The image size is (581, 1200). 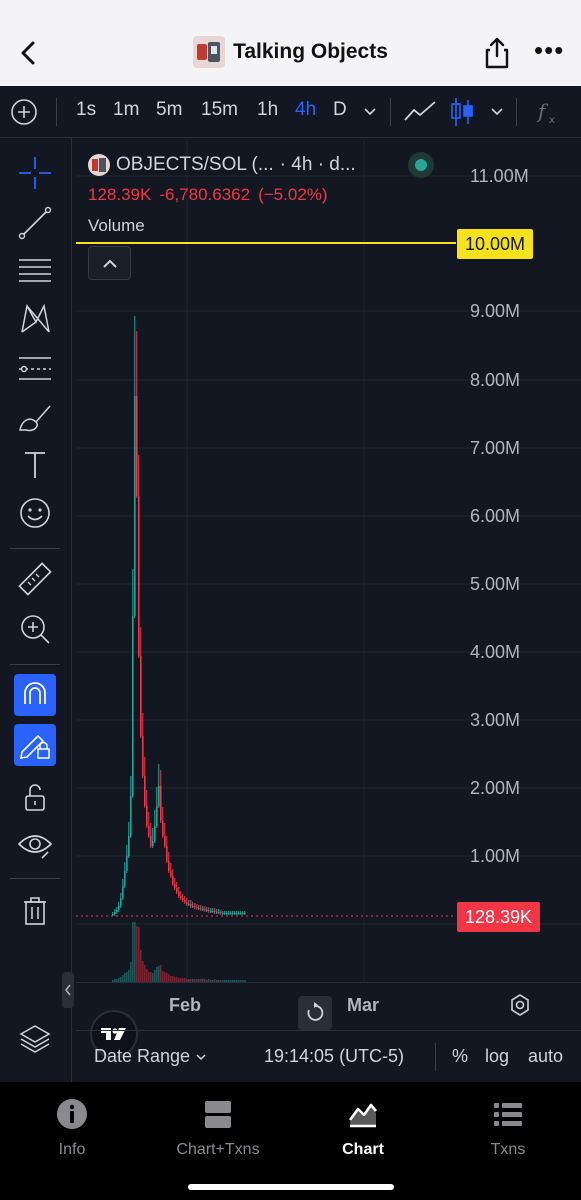 I want to click on lock-drawing-icon, so click(x=35, y=745).